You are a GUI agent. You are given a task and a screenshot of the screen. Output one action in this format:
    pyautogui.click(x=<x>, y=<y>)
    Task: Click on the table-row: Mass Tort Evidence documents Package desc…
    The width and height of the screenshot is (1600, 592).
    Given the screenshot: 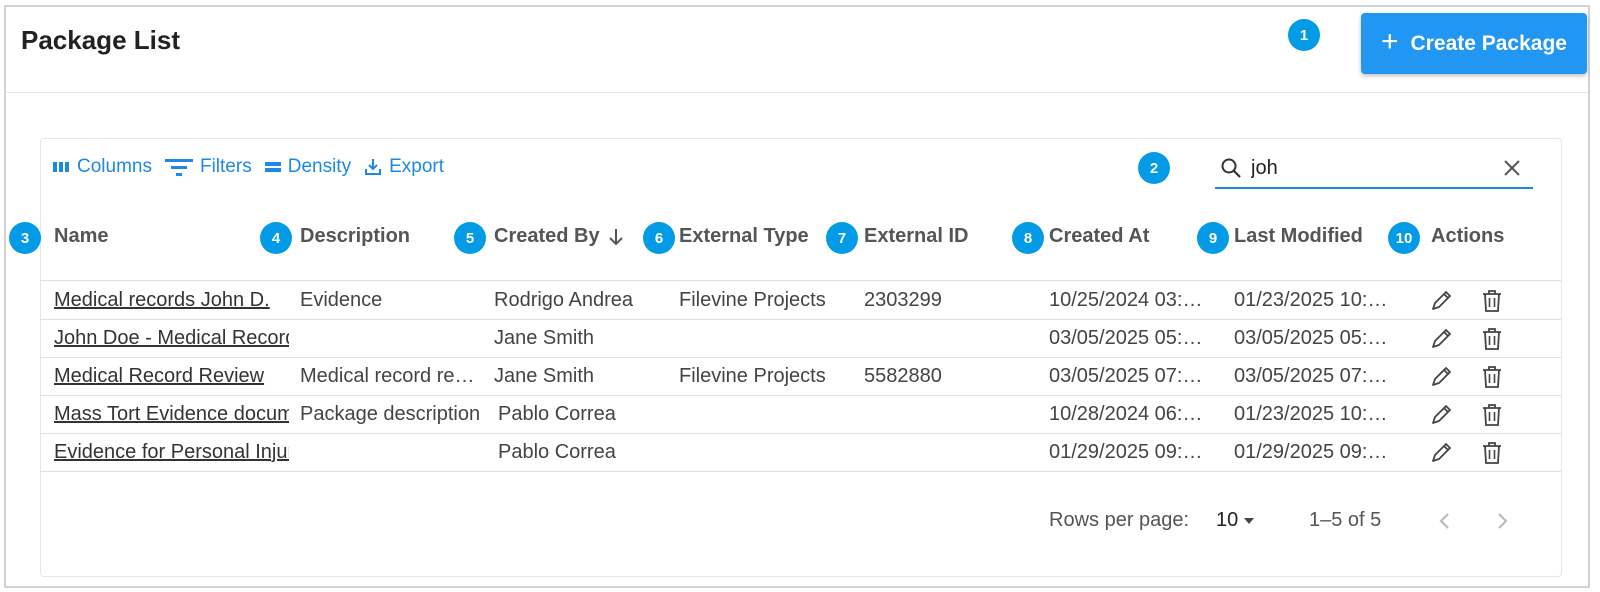 What is the action you would take?
    pyautogui.click(x=801, y=415)
    